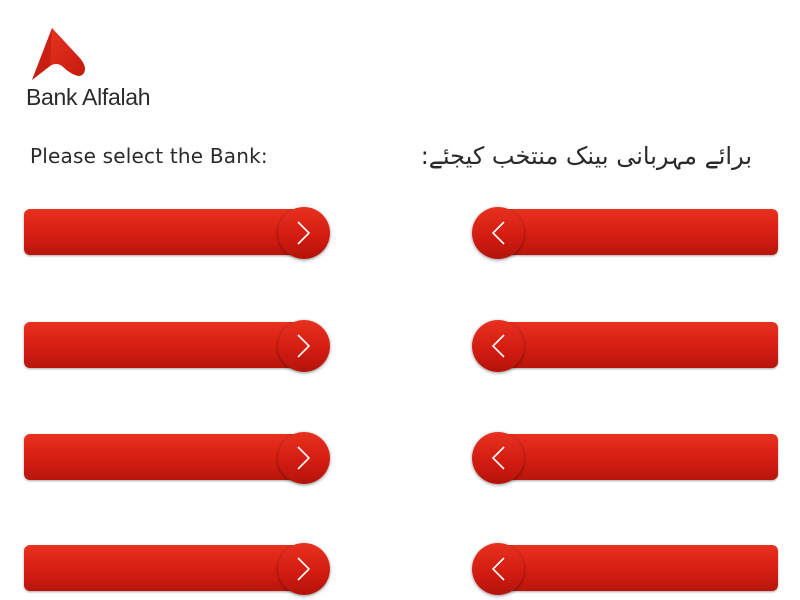  I want to click on select-bank-prompt-english: Please select the Bank:, so click(149, 156).